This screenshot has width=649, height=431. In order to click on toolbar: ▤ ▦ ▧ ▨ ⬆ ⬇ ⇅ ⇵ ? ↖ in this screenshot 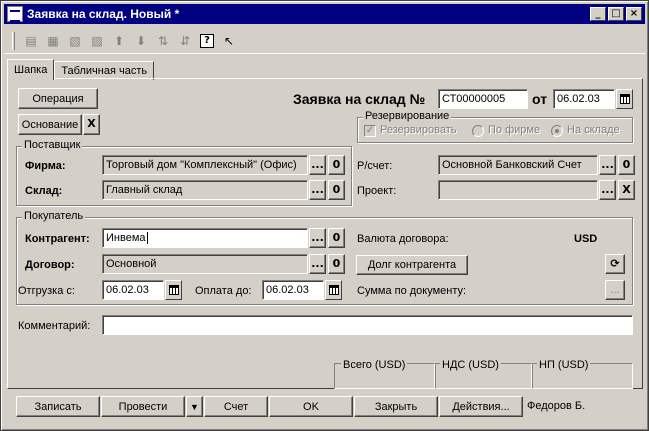, I will do `click(324, 41)`.